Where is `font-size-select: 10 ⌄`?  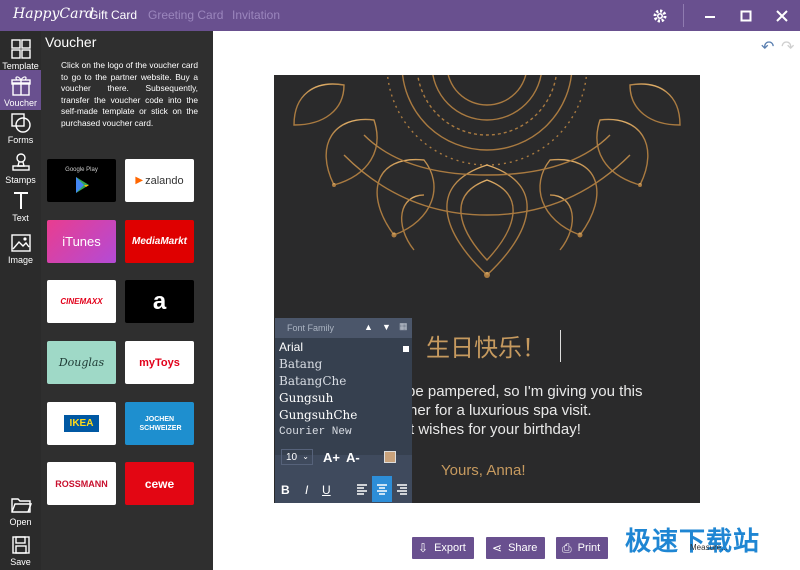
font-size-select: 10 ⌄ is located at coordinates (297, 457).